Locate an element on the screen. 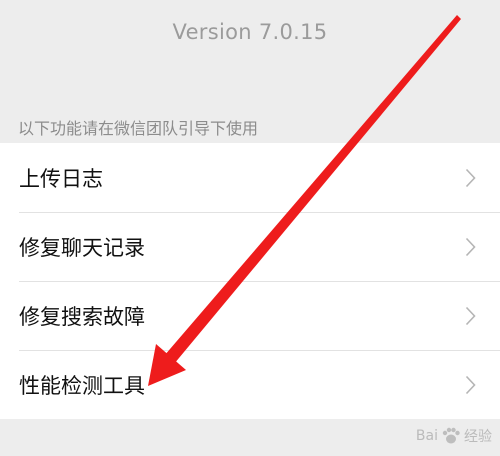 The height and width of the screenshot is (456, 500). watermark: Bai 经验 is located at coordinates (454, 436).